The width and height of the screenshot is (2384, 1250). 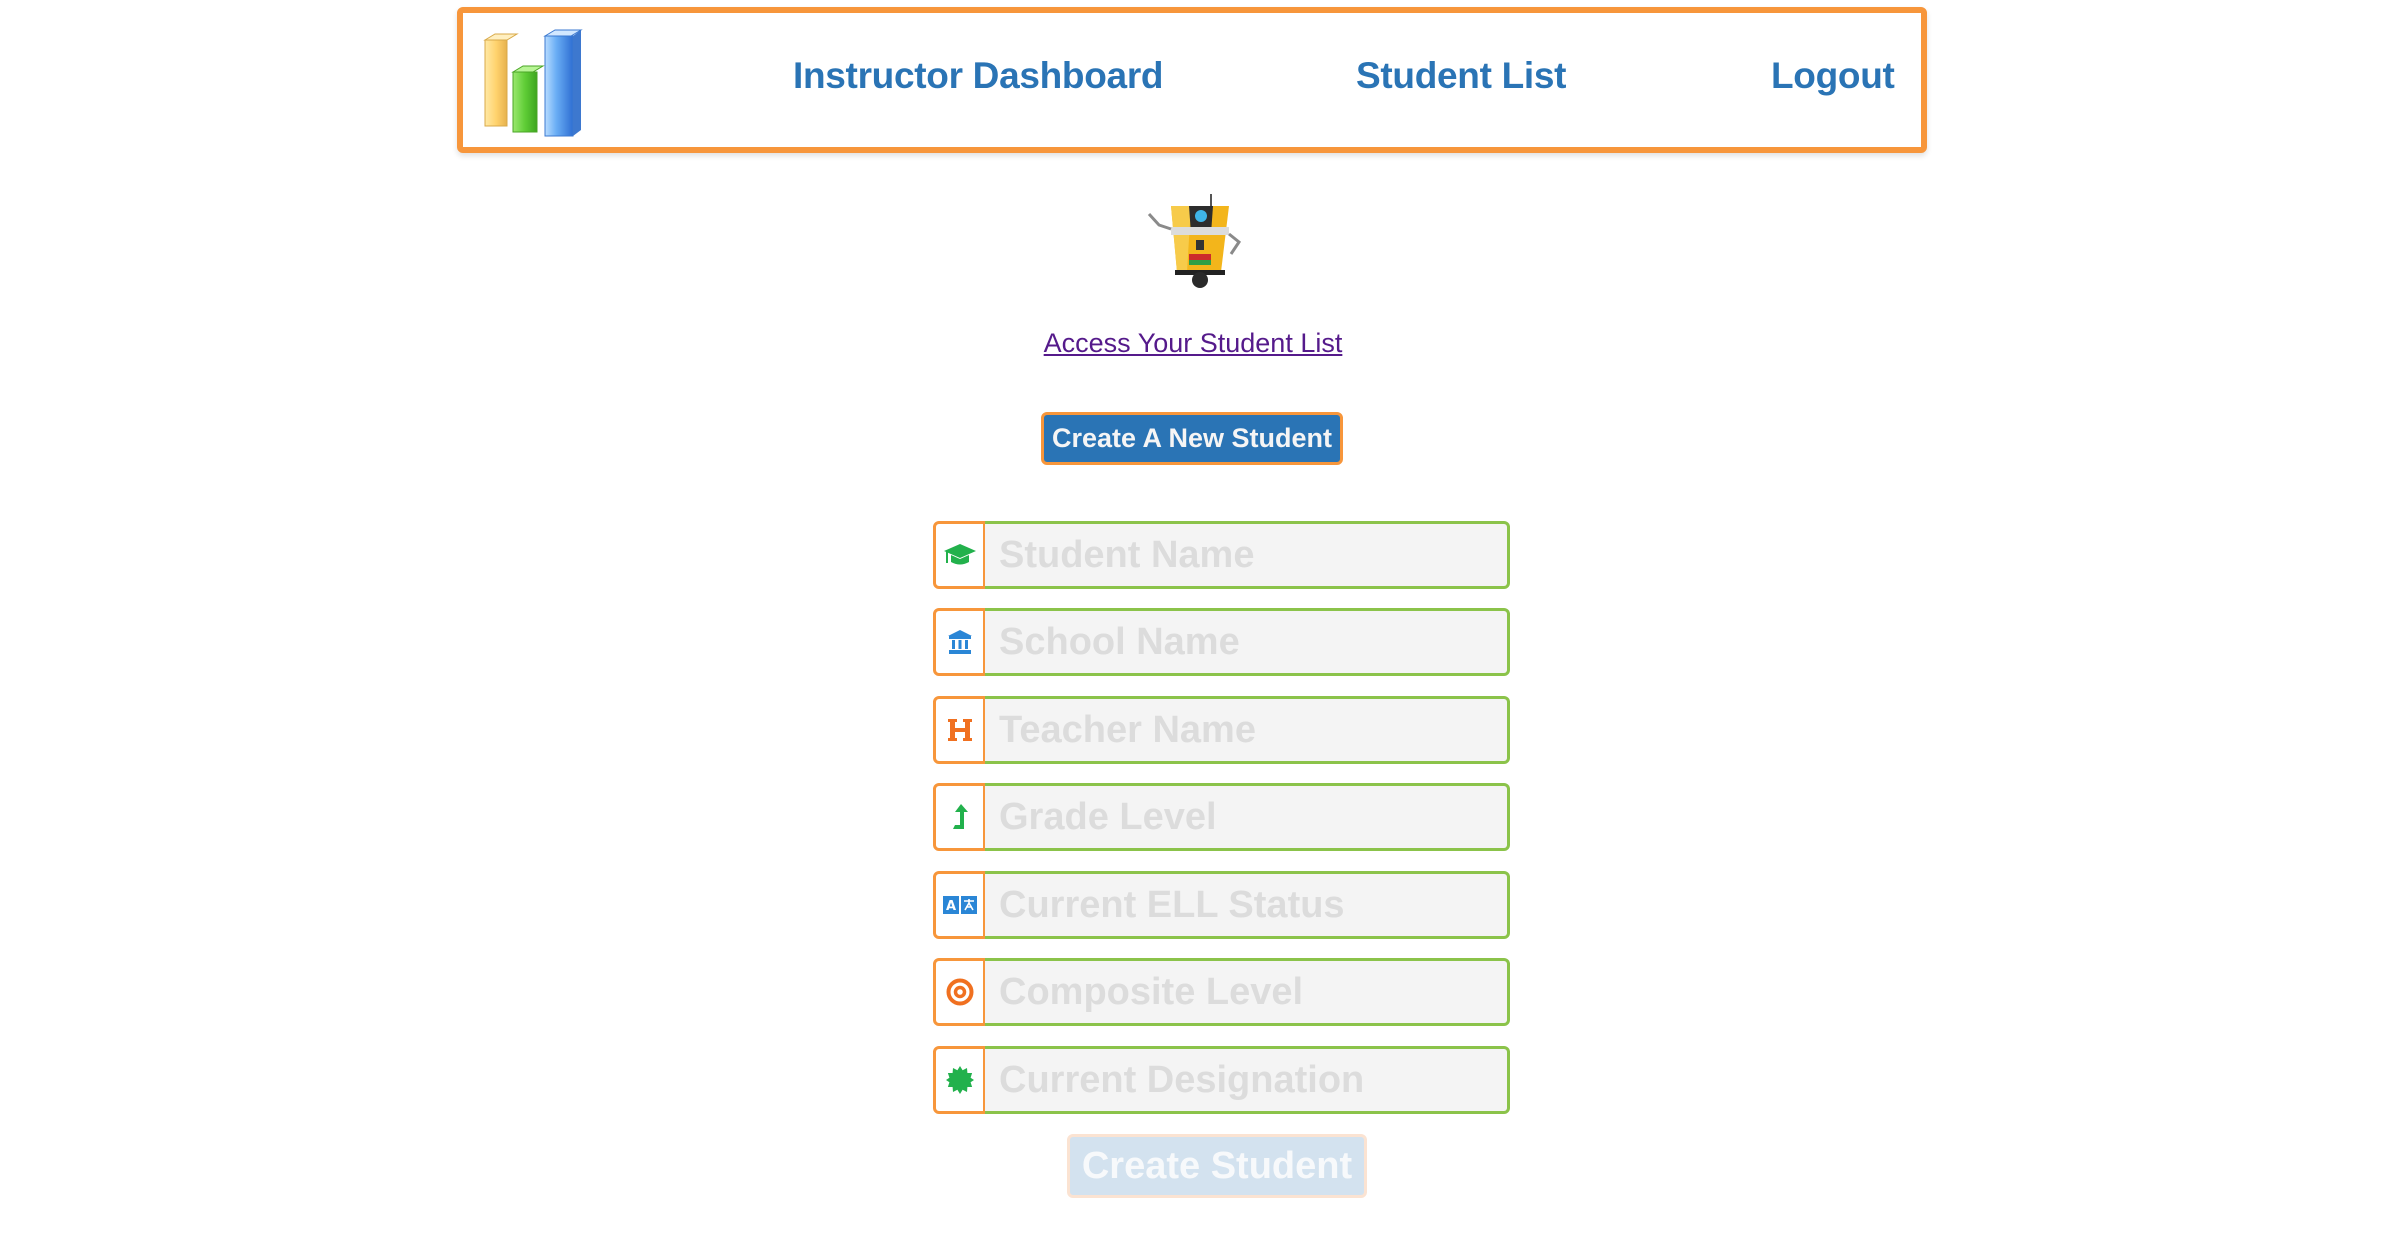 I want to click on ell-status-input, so click(x=1247, y=905).